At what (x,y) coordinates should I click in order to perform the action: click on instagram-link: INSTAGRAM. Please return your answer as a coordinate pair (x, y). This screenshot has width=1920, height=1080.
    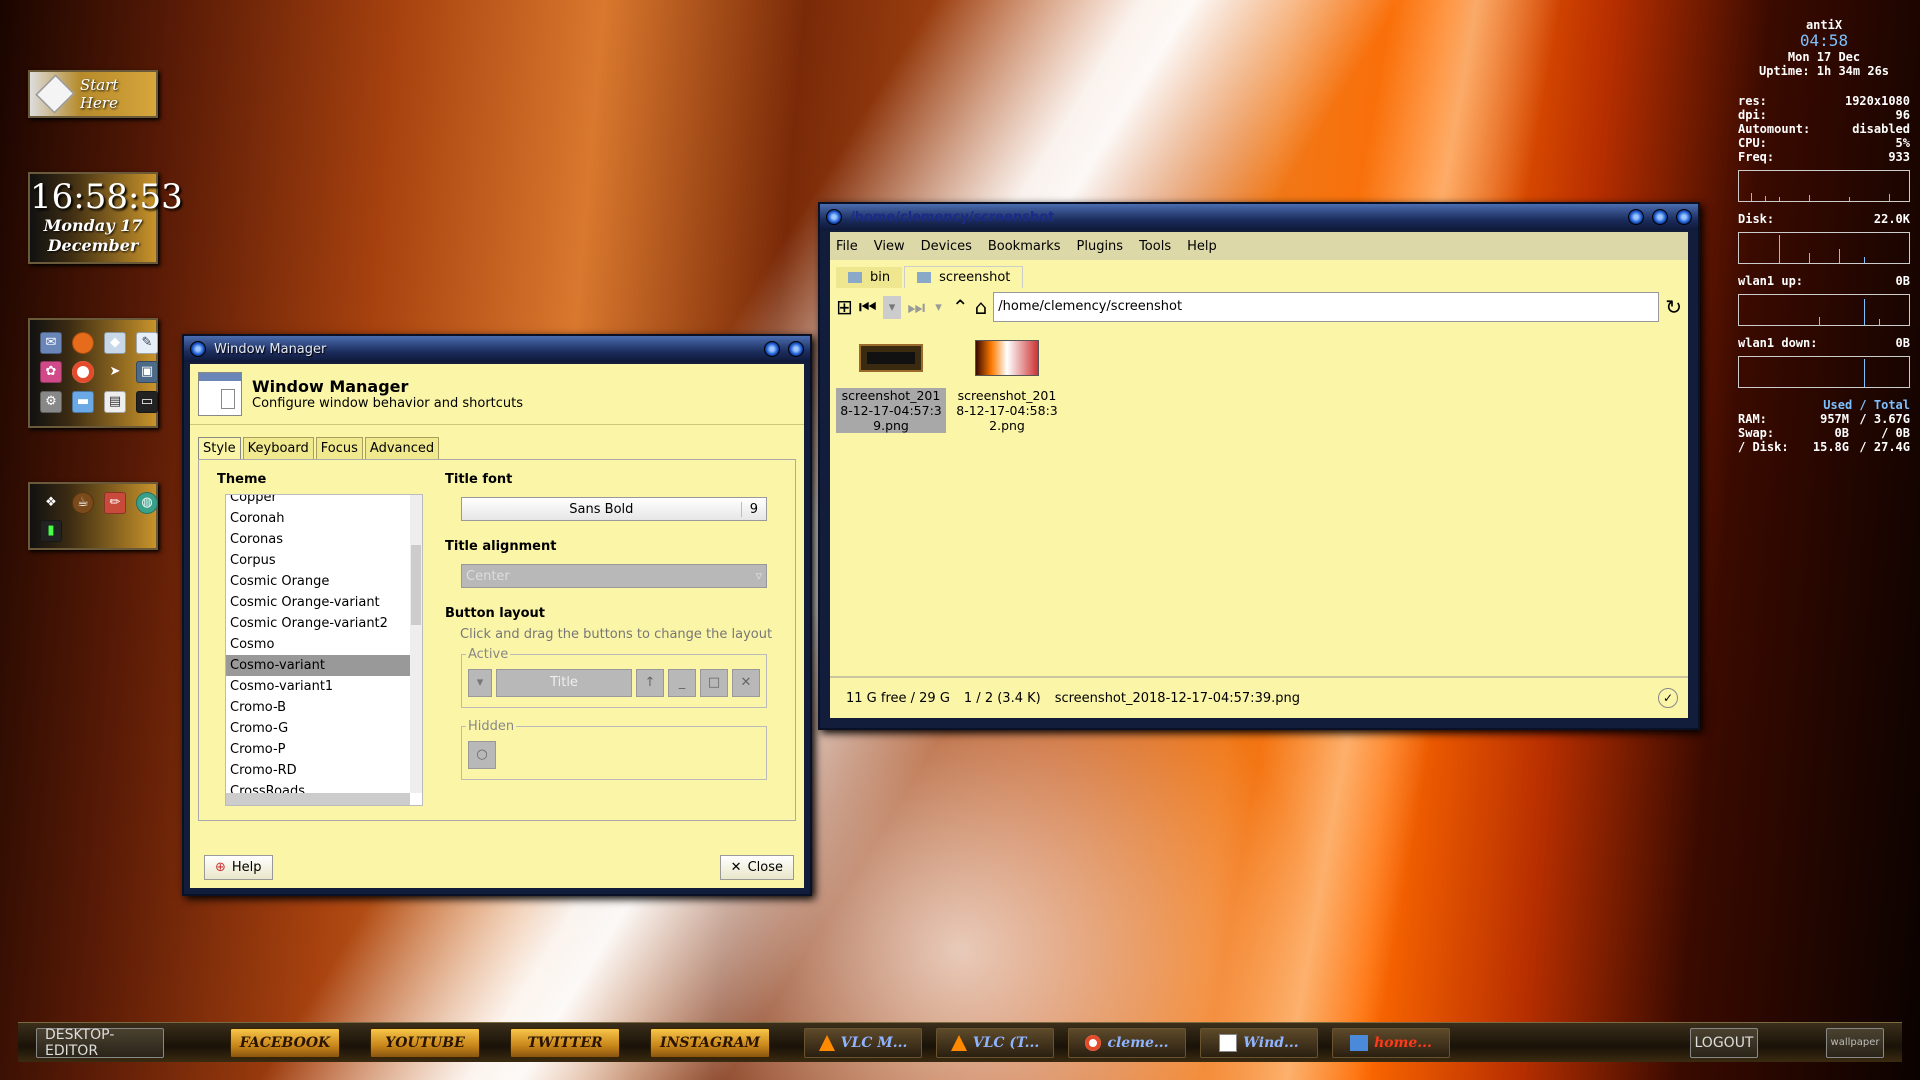
    Looking at the image, I should click on (710, 1042).